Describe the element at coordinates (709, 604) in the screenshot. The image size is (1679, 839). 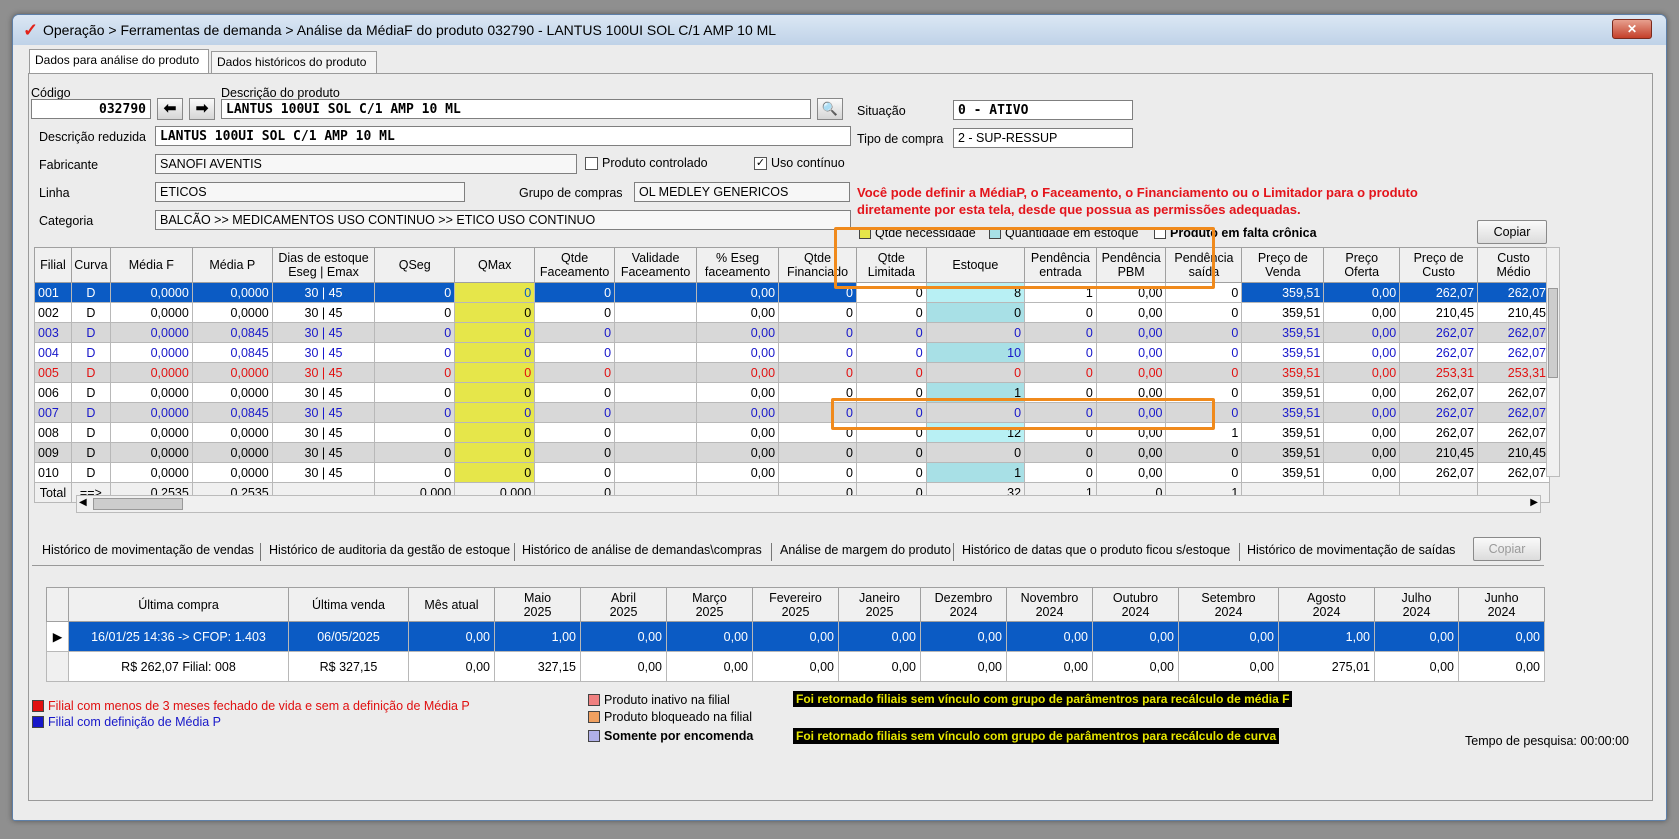
I see `hist-header-cell: Março 2025` at that location.